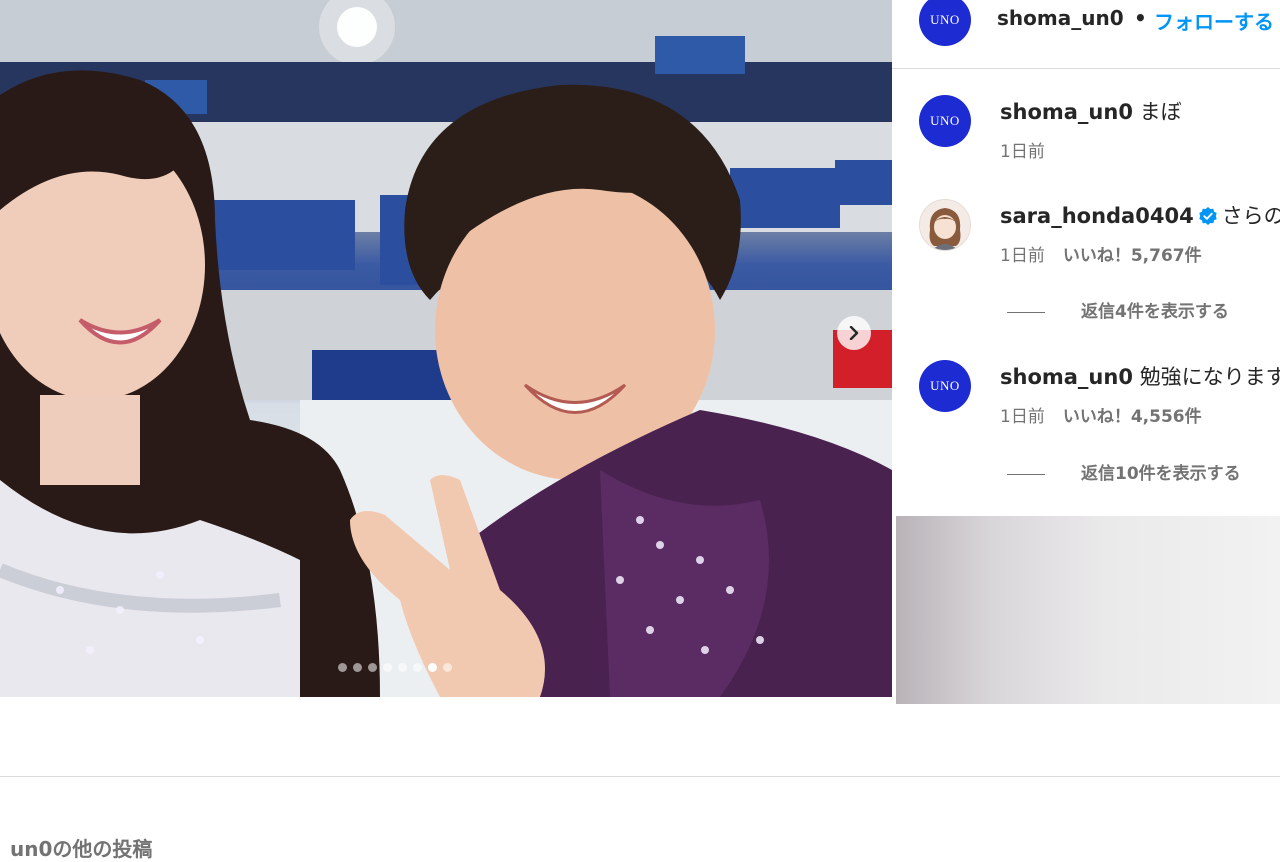 The height and width of the screenshot is (862, 1280). Describe the element at coordinates (1088, 610) in the screenshot. I see `blurred-overlay` at that location.